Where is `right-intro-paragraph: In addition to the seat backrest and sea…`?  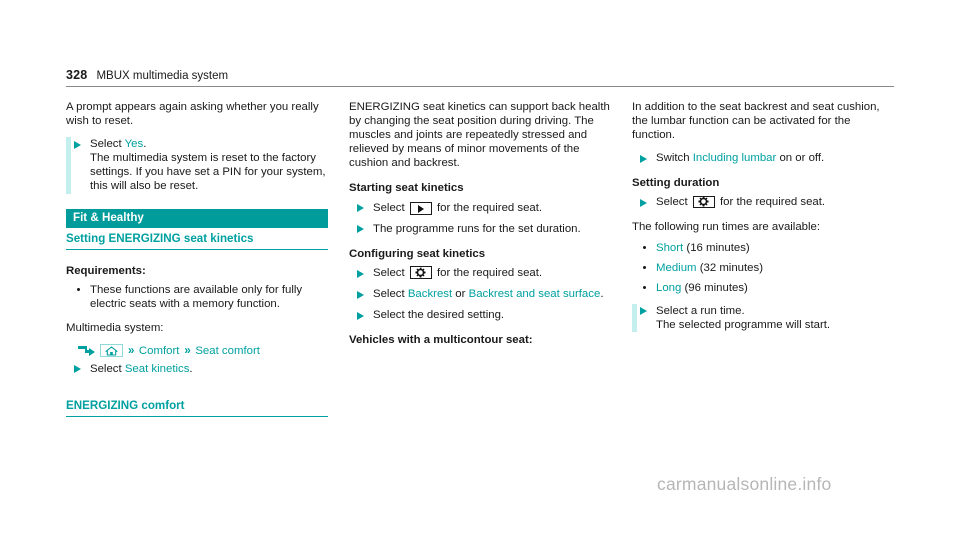
right-intro-paragraph: In addition to the seat backrest and sea… is located at coordinates (756, 121).